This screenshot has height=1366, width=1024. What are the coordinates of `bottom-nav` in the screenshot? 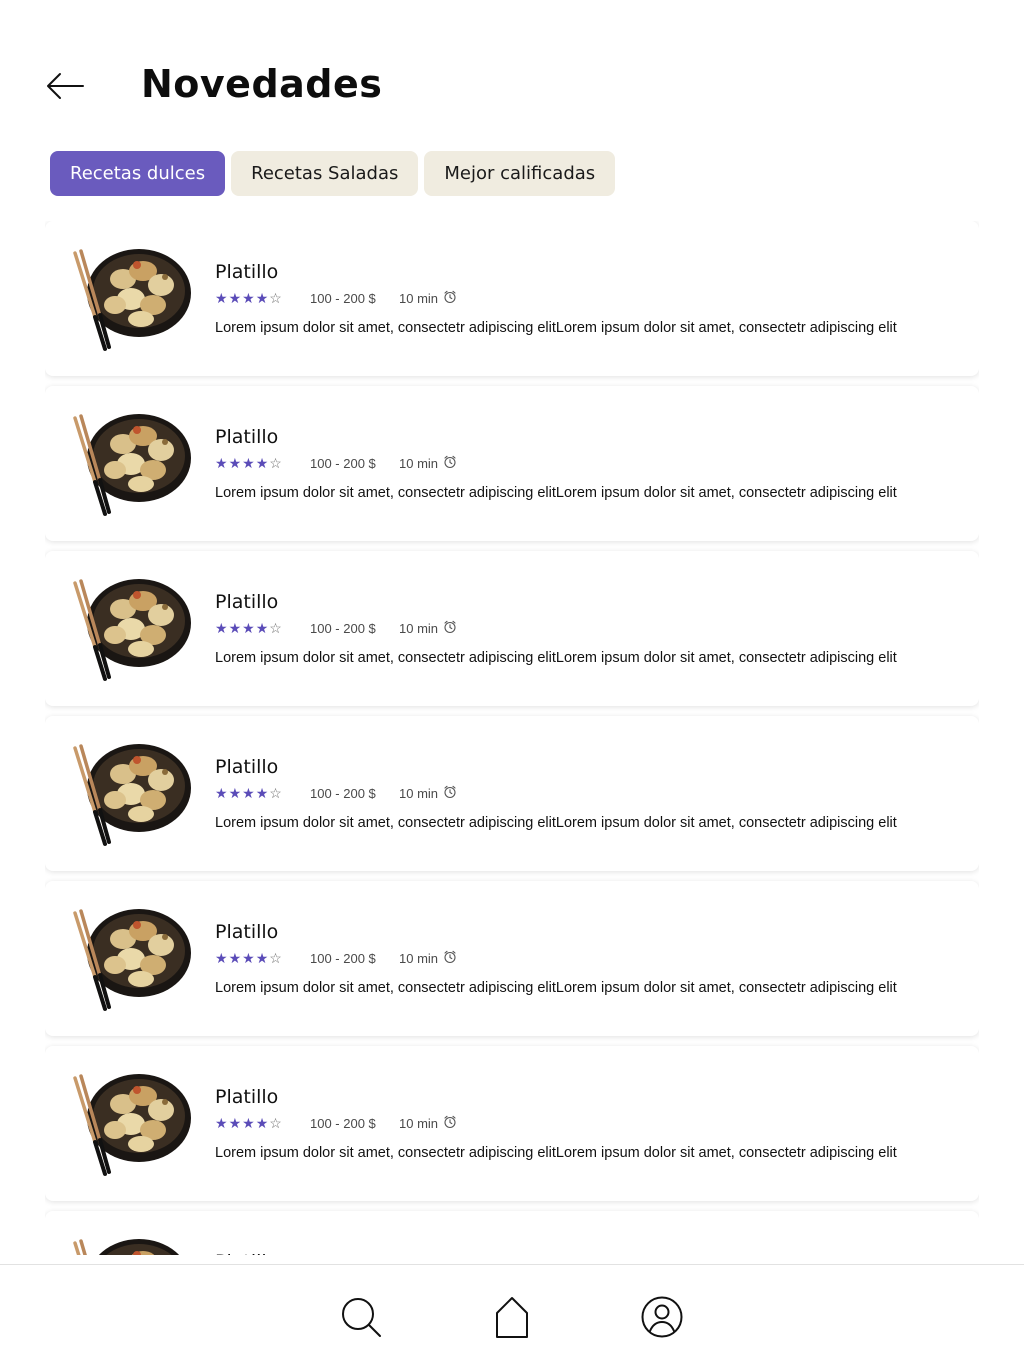 It's located at (512, 1315).